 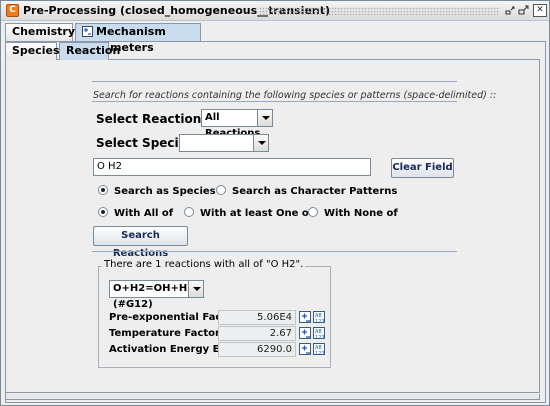 I want to click on tab-species: Species, so click(x=32, y=51).